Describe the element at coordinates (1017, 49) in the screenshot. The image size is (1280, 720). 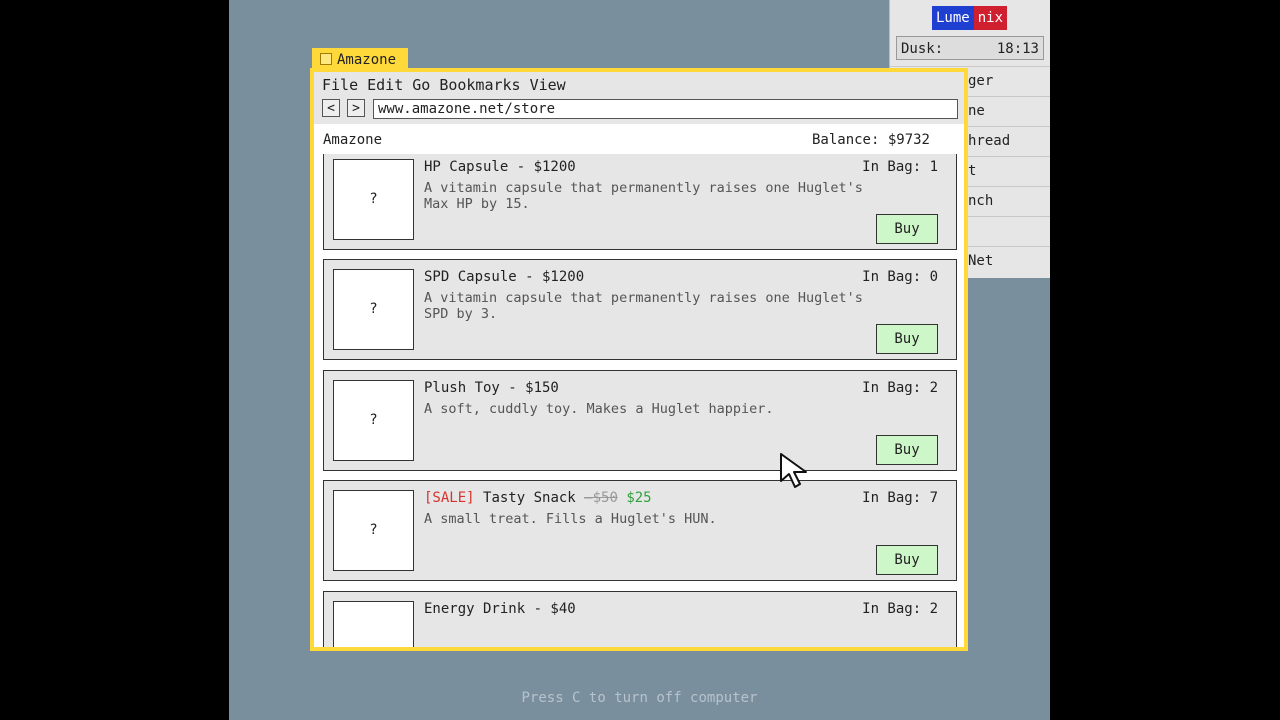
I see `clock-time: 18:13` at that location.